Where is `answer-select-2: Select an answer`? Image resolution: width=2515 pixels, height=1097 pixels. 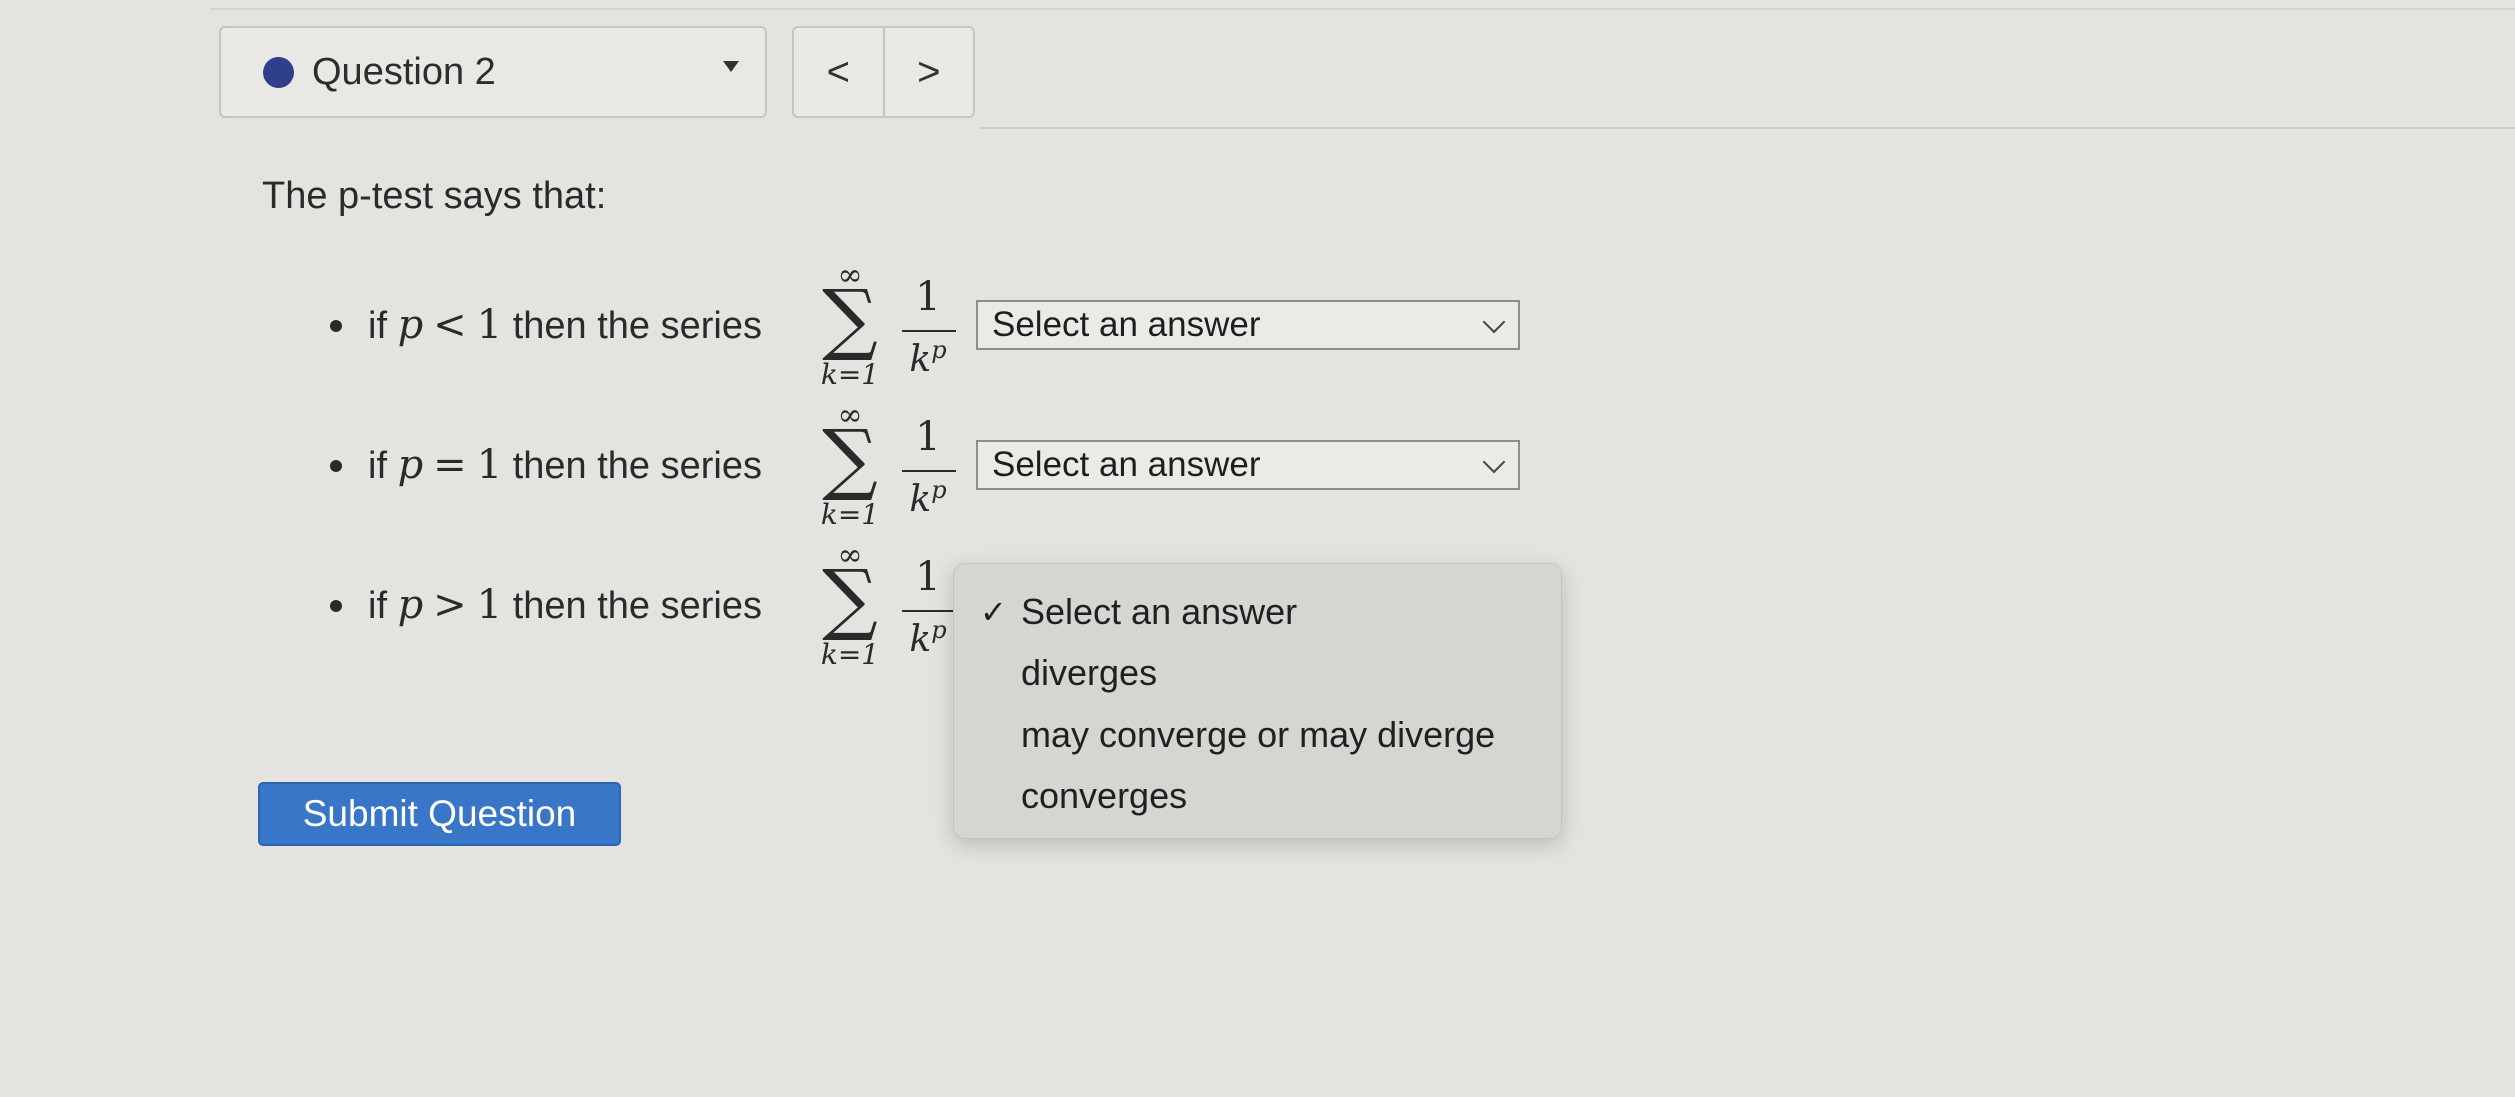
answer-select-2: Select an answer is located at coordinates (1248, 465).